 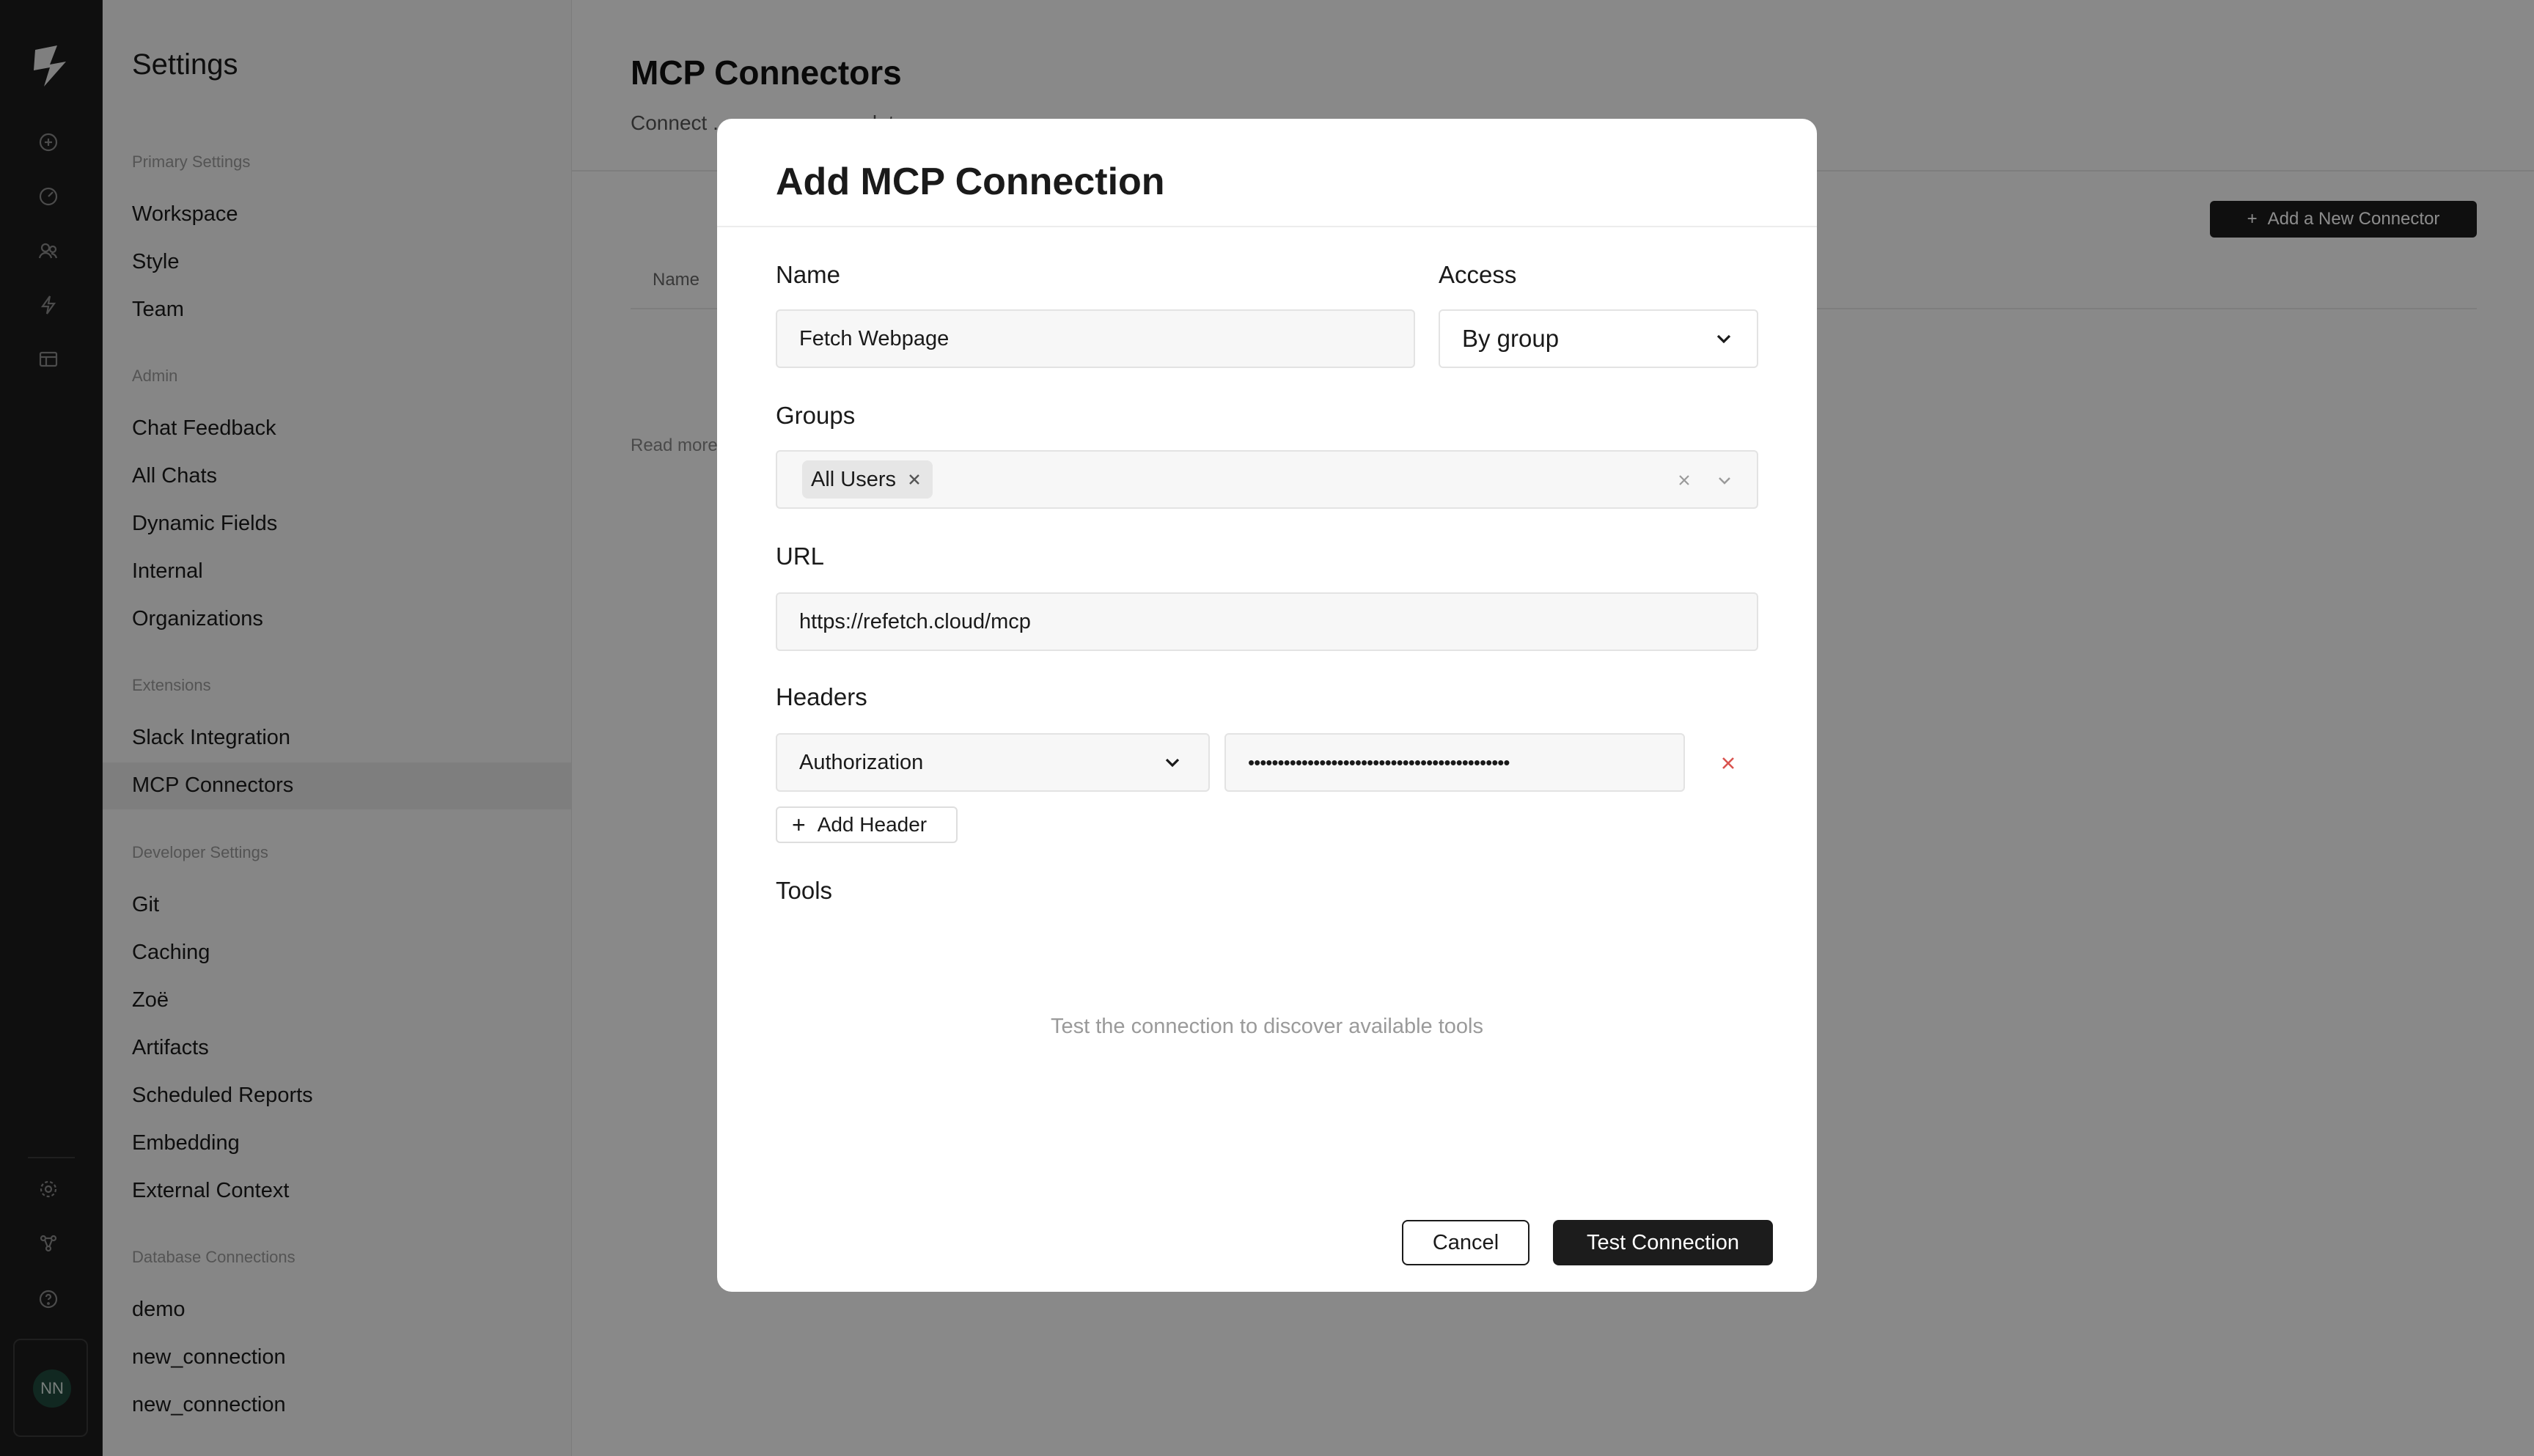 I want to click on groups-multiselect: All Users, so click(x=1267, y=479).